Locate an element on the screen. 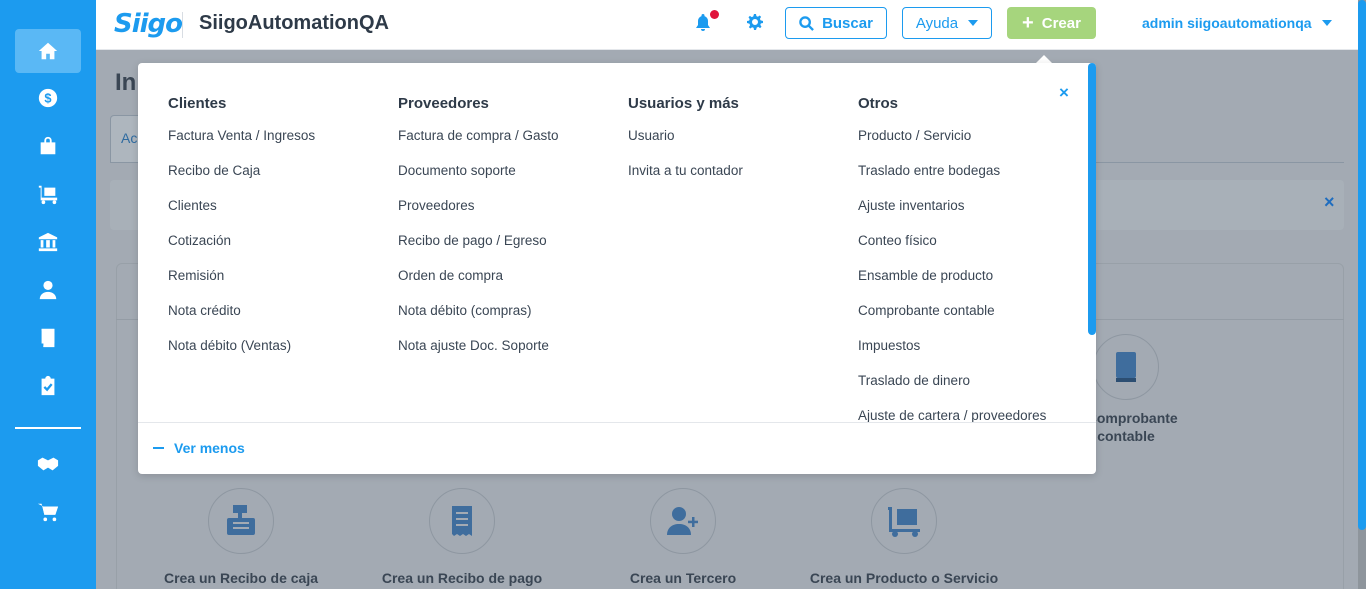 The height and width of the screenshot is (589, 1366). page-scrollbar is located at coordinates (1362, 294).